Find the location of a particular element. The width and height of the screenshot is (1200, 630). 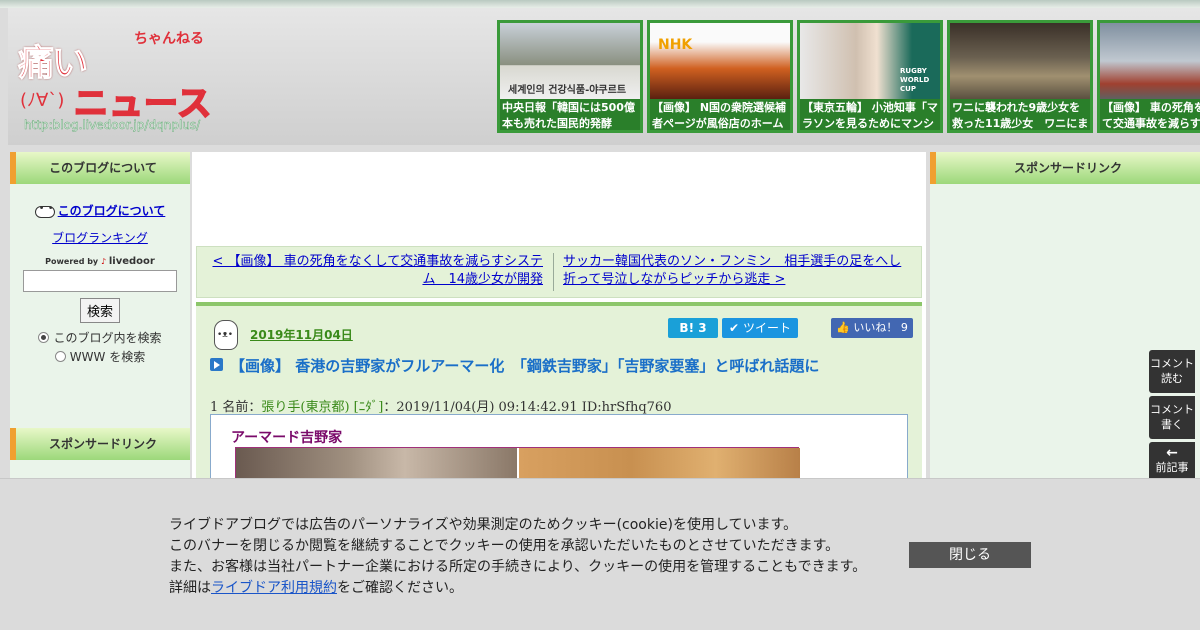

thumb-caption: ワニに襲われた9歳少女を救った11歳少女 ワニにま is located at coordinates (1020, 115).